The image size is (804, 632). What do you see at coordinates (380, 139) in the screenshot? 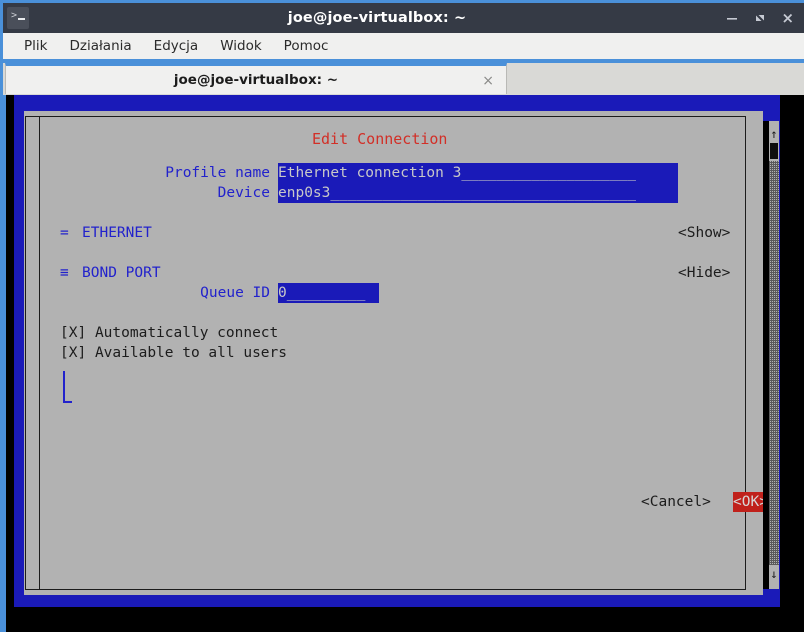
I see `dialog-title: Edit Connection` at bounding box center [380, 139].